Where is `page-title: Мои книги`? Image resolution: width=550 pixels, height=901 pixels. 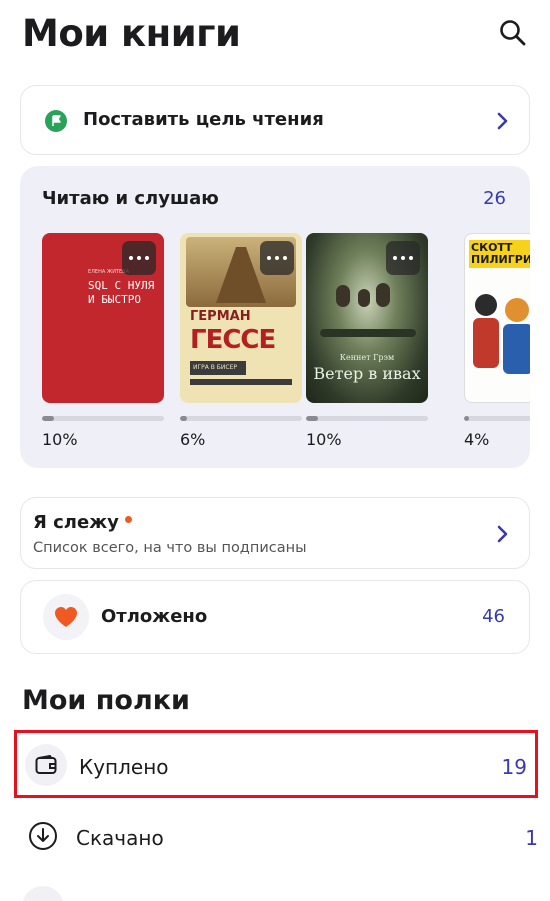
page-title: Мои книги is located at coordinates (131, 33).